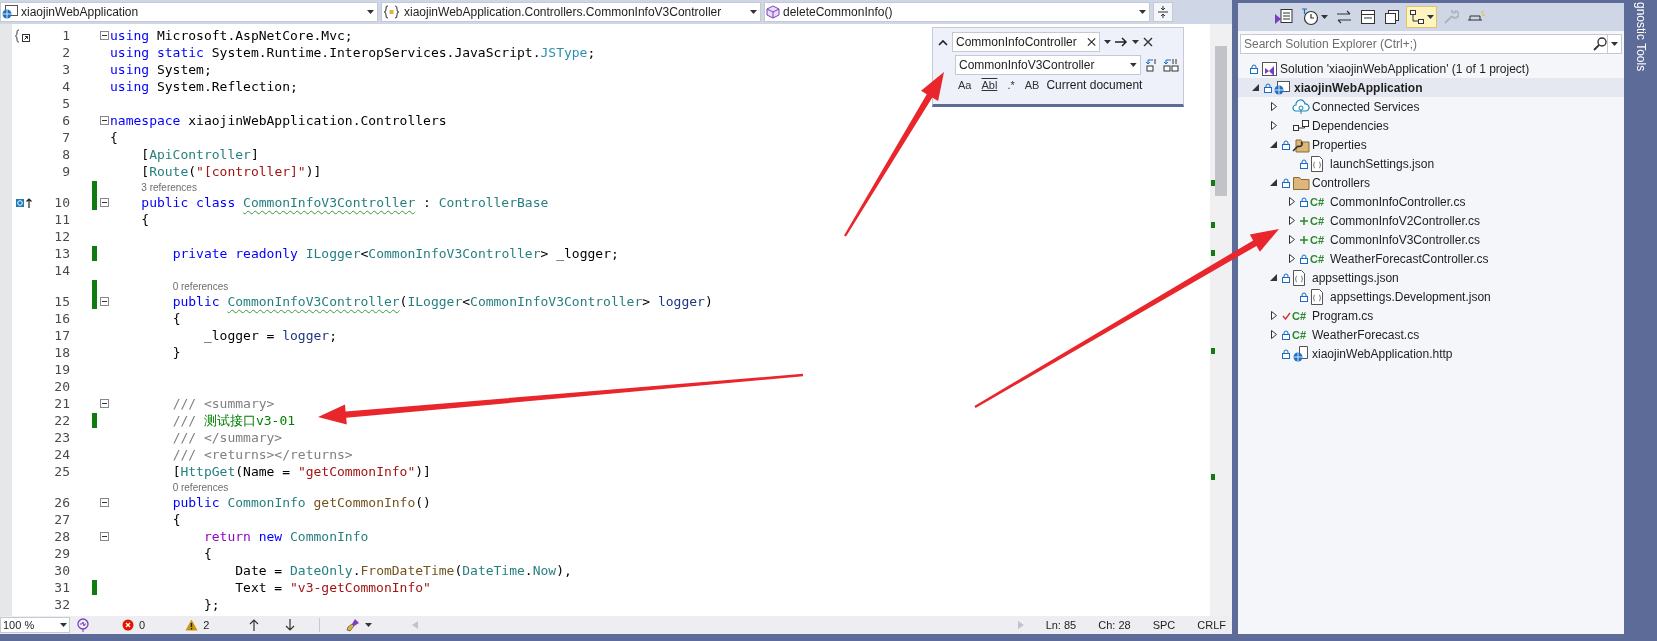  What do you see at coordinates (234, 420) in the screenshot?
I see `code-line: /// 测试接口v3-01` at bounding box center [234, 420].